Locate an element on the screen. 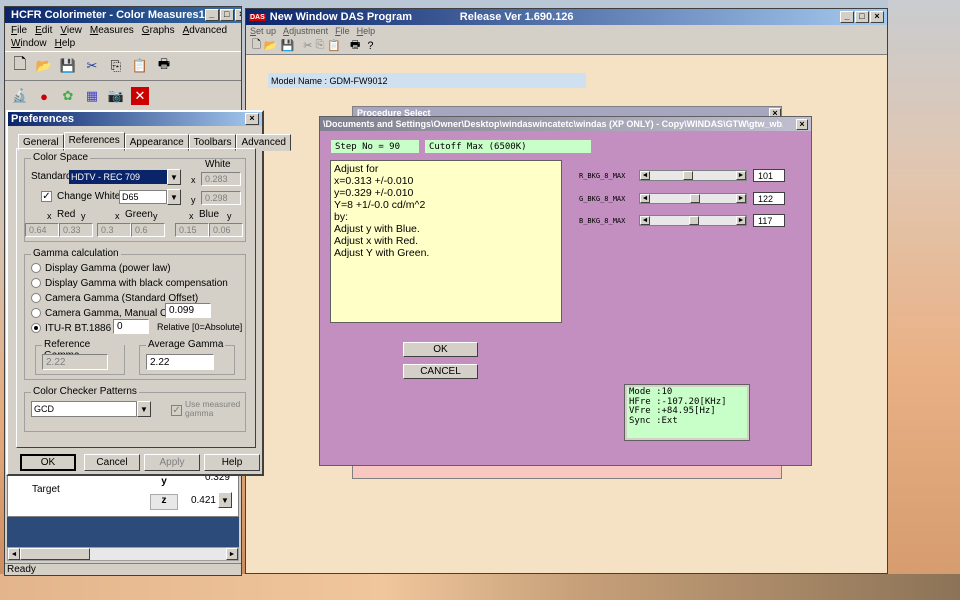  scroll-left-icon: ◄ is located at coordinates (14, 554).